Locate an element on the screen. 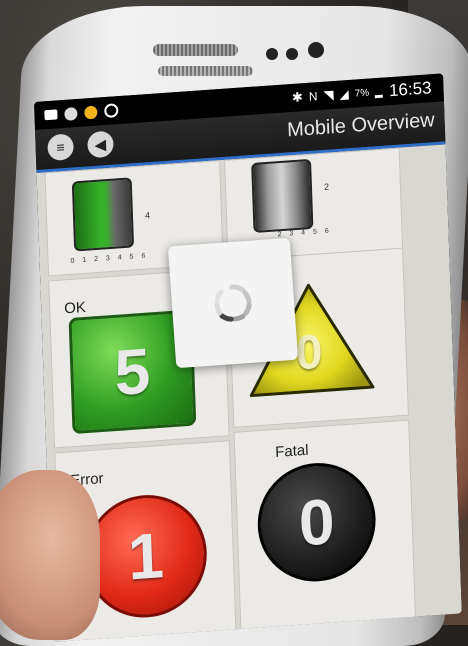 The width and height of the screenshot is (468, 646). earpiece-speaker is located at coordinates (195, 50).